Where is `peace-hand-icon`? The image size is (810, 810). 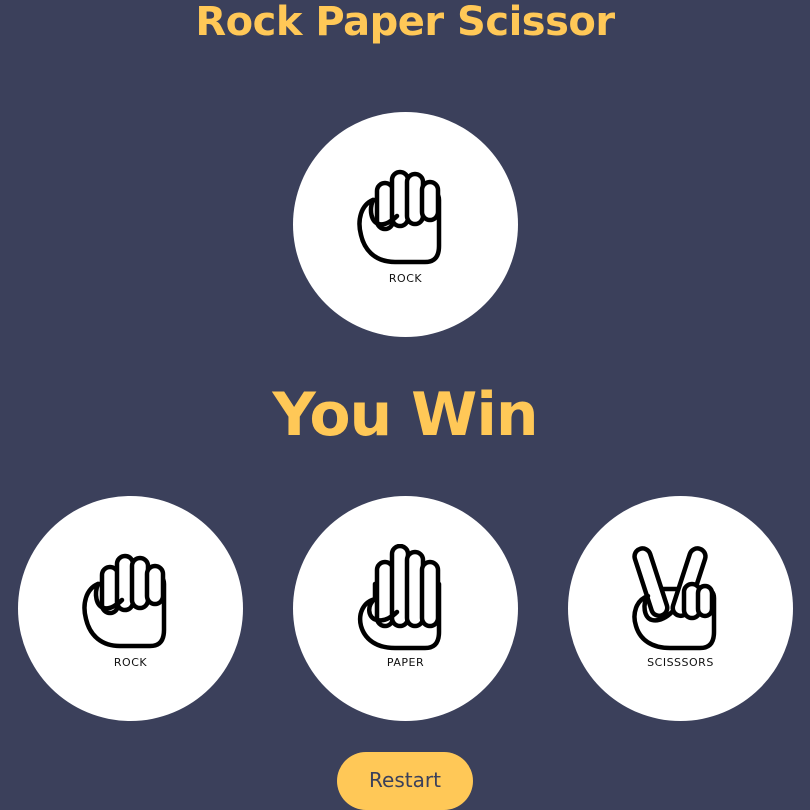 peace-hand-icon is located at coordinates (674, 598).